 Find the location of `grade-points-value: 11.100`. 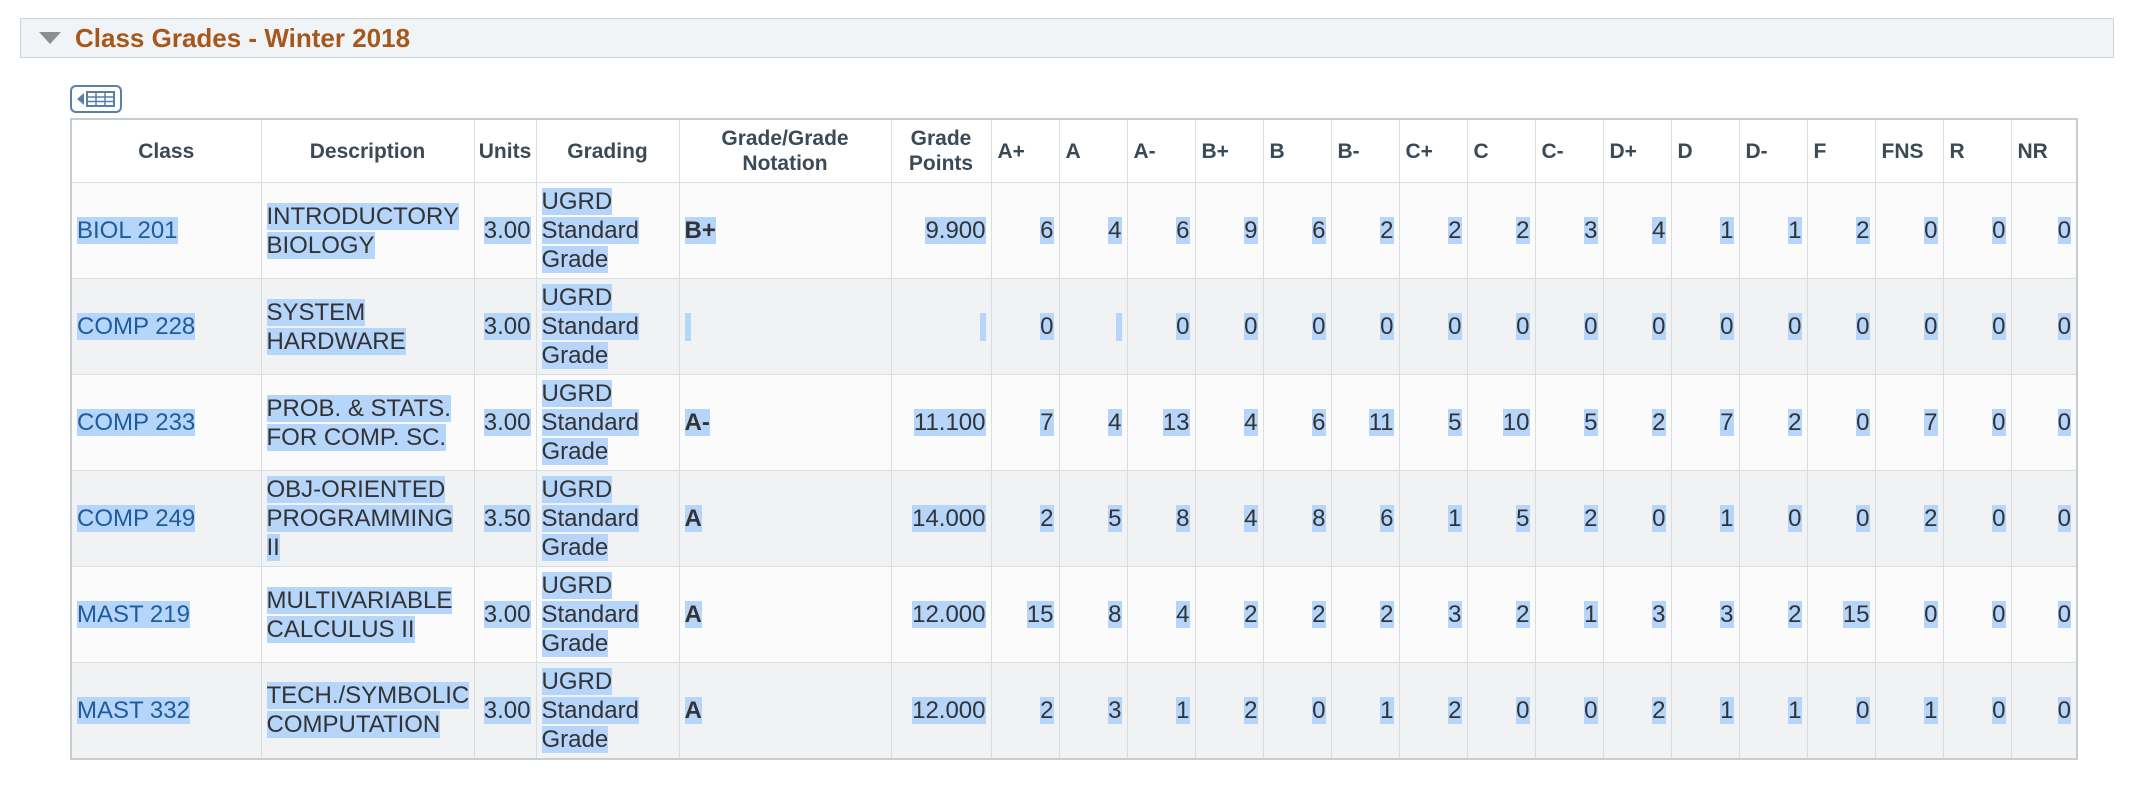

grade-points-value: 11.100 is located at coordinates (949, 422).